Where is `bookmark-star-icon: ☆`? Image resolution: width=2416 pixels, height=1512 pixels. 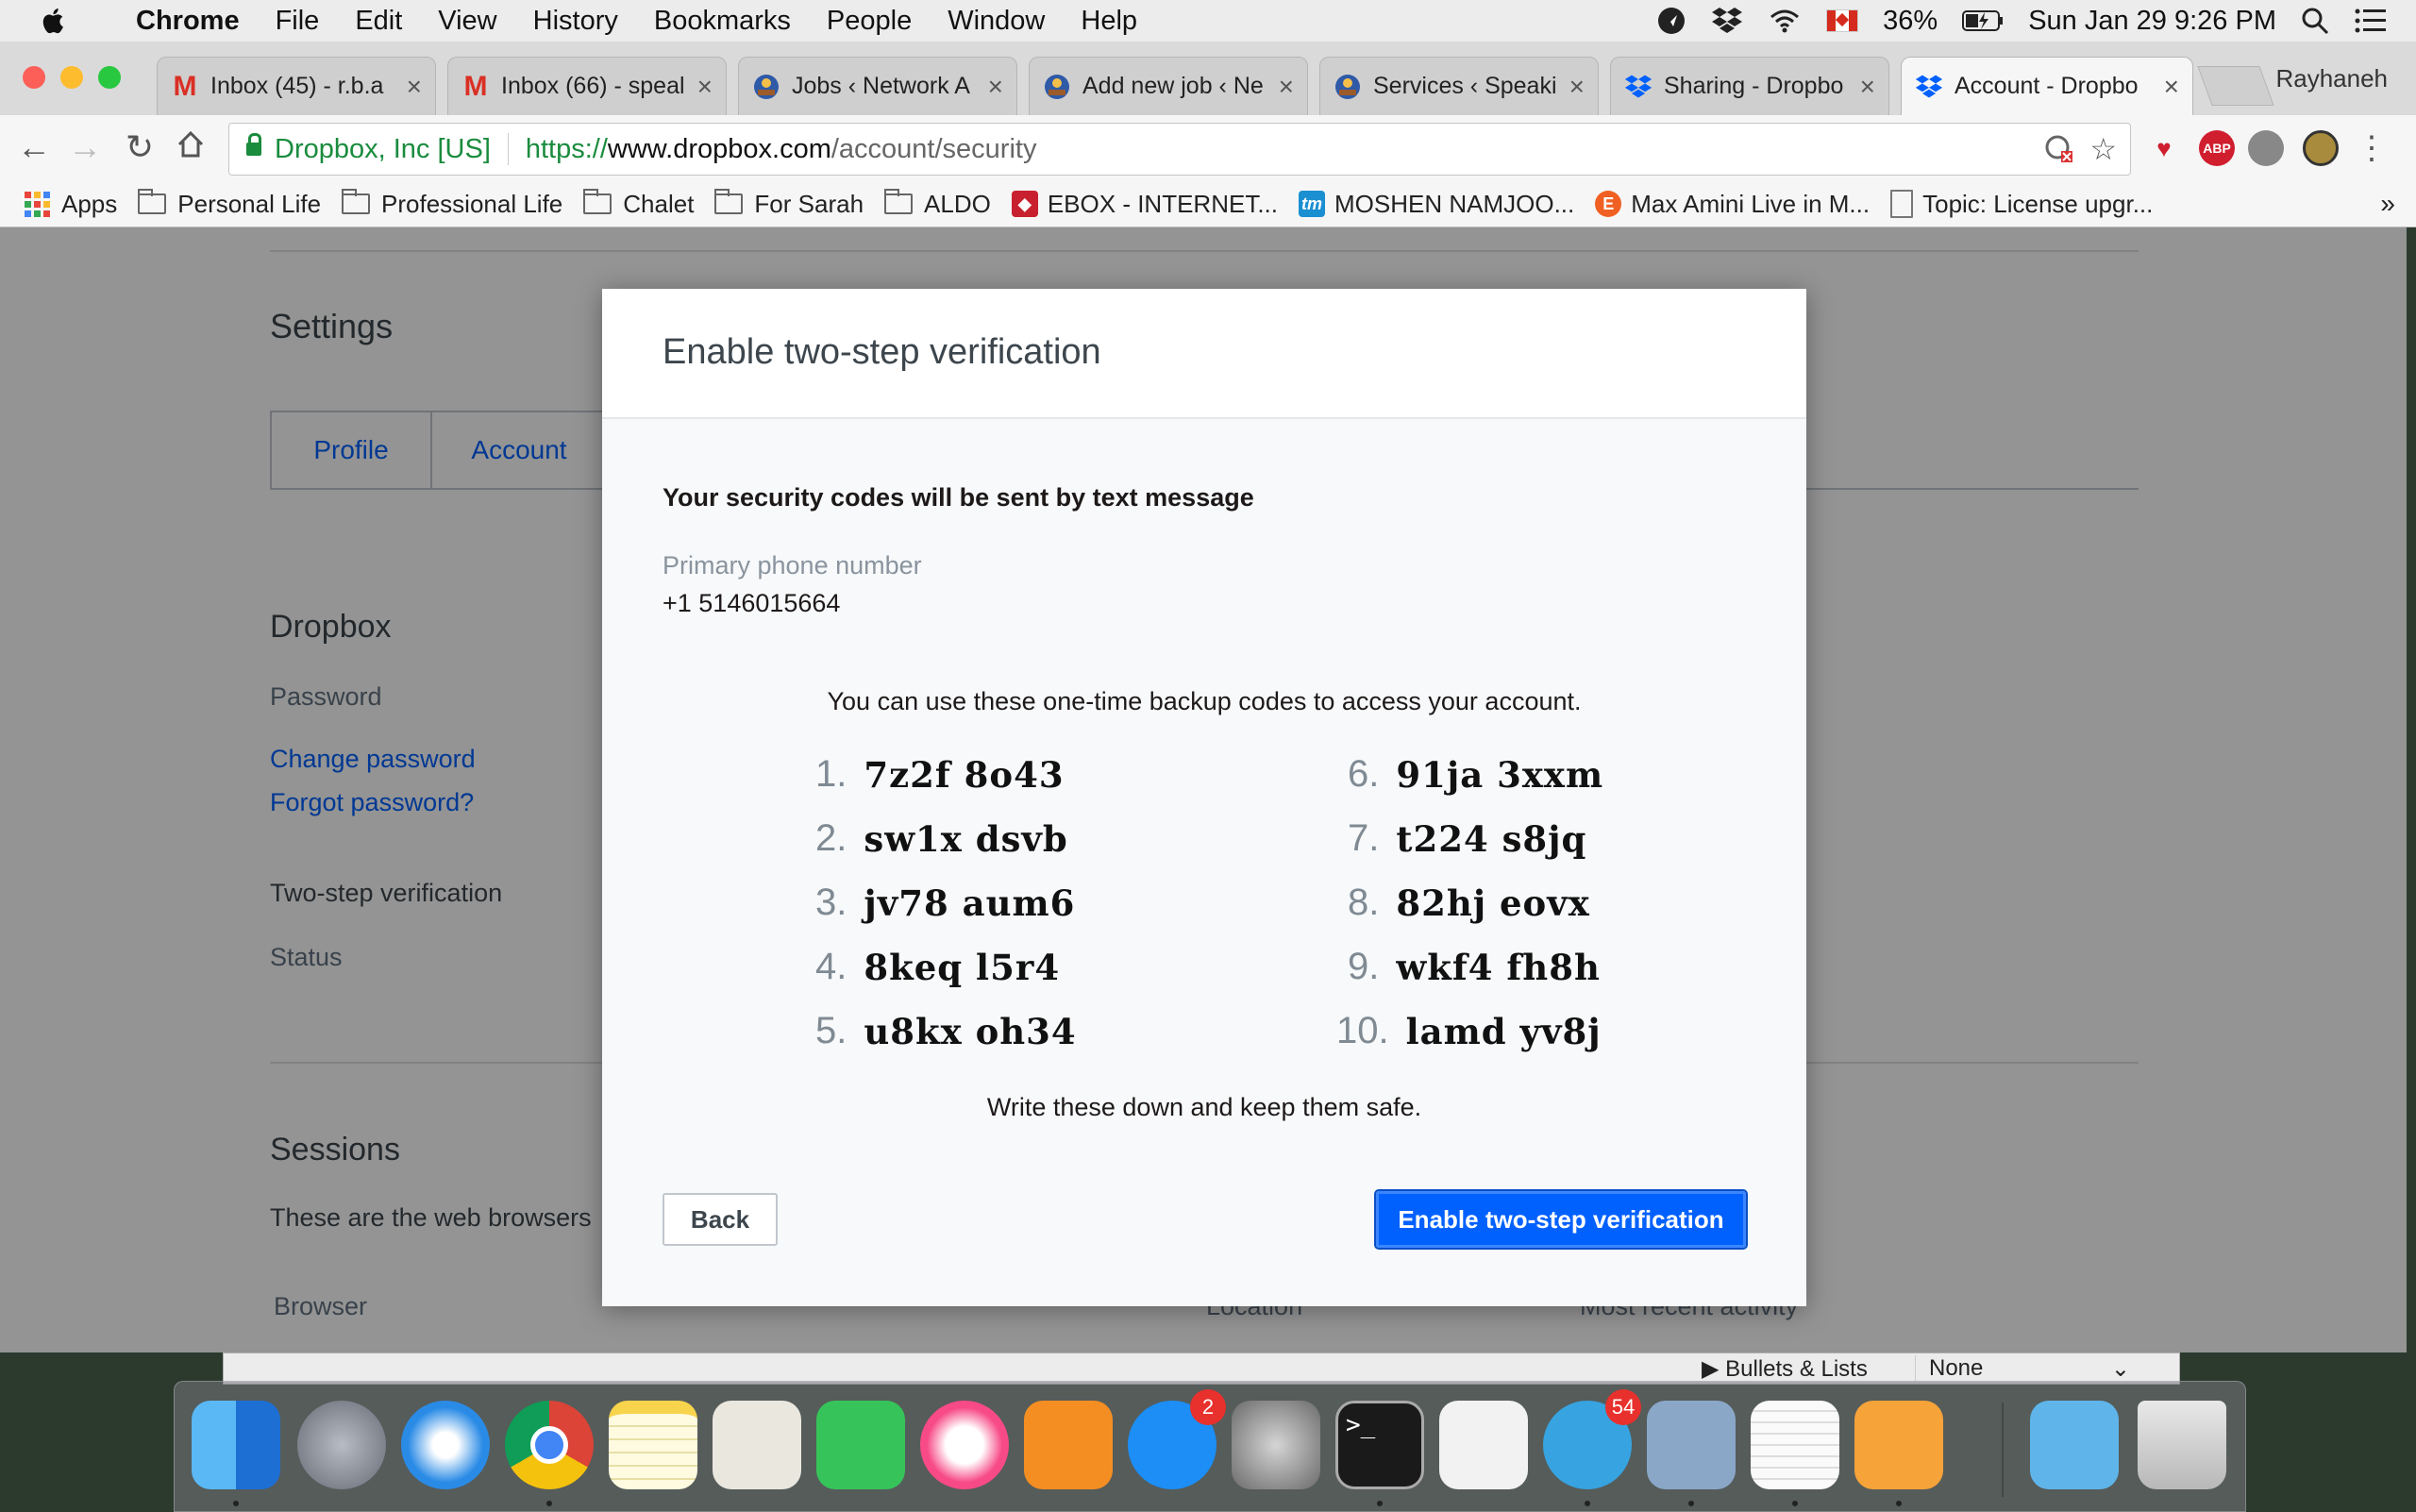 bookmark-star-icon: ☆ is located at coordinates (2103, 149).